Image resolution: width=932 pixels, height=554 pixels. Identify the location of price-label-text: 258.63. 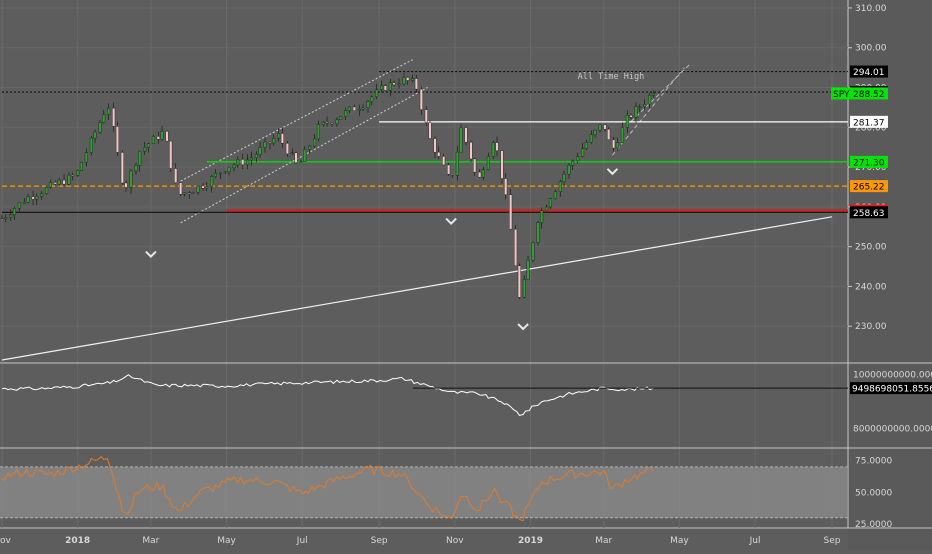
(869, 214).